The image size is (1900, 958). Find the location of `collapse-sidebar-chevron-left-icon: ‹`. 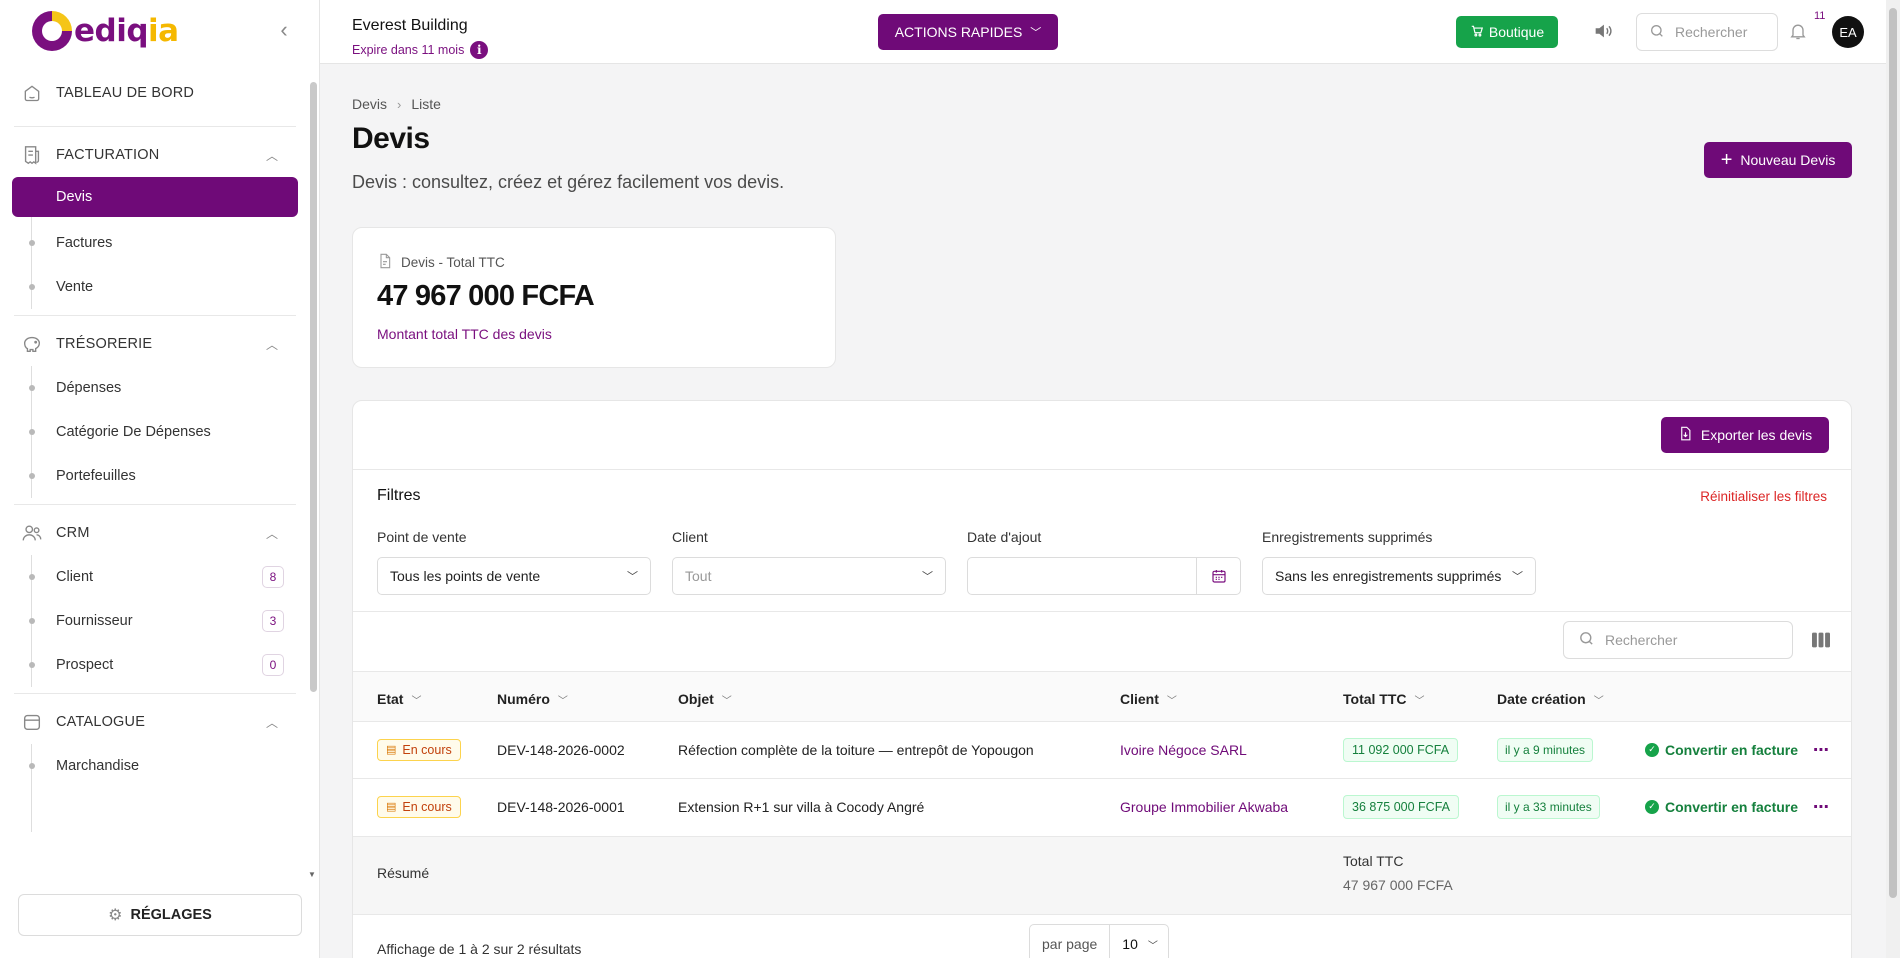

collapse-sidebar-chevron-left-icon: ‹ is located at coordinates (284, 30).